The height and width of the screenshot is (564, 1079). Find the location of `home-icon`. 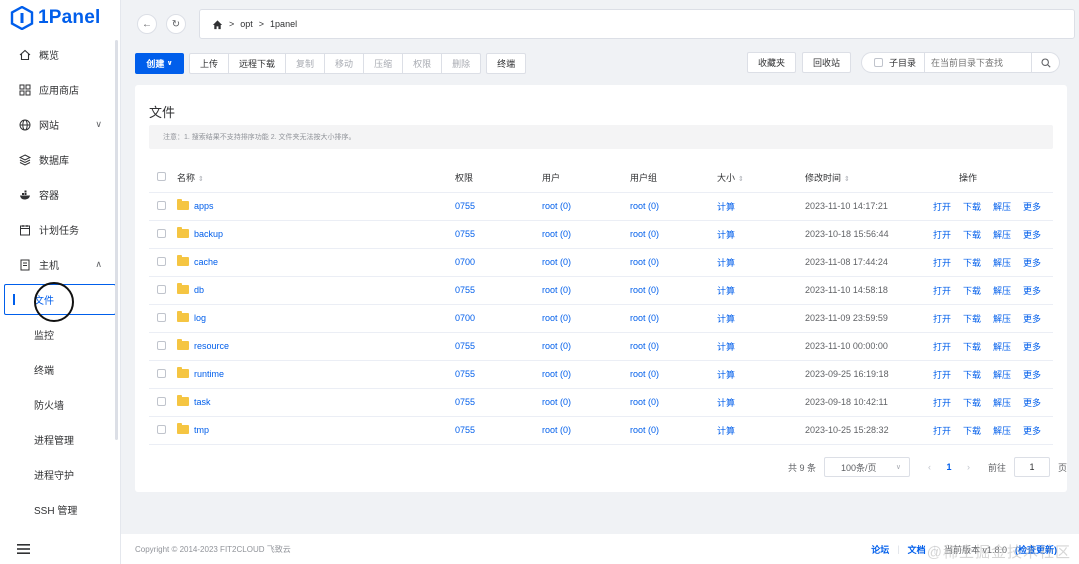

home-icon is located at coordinates (217, 24).